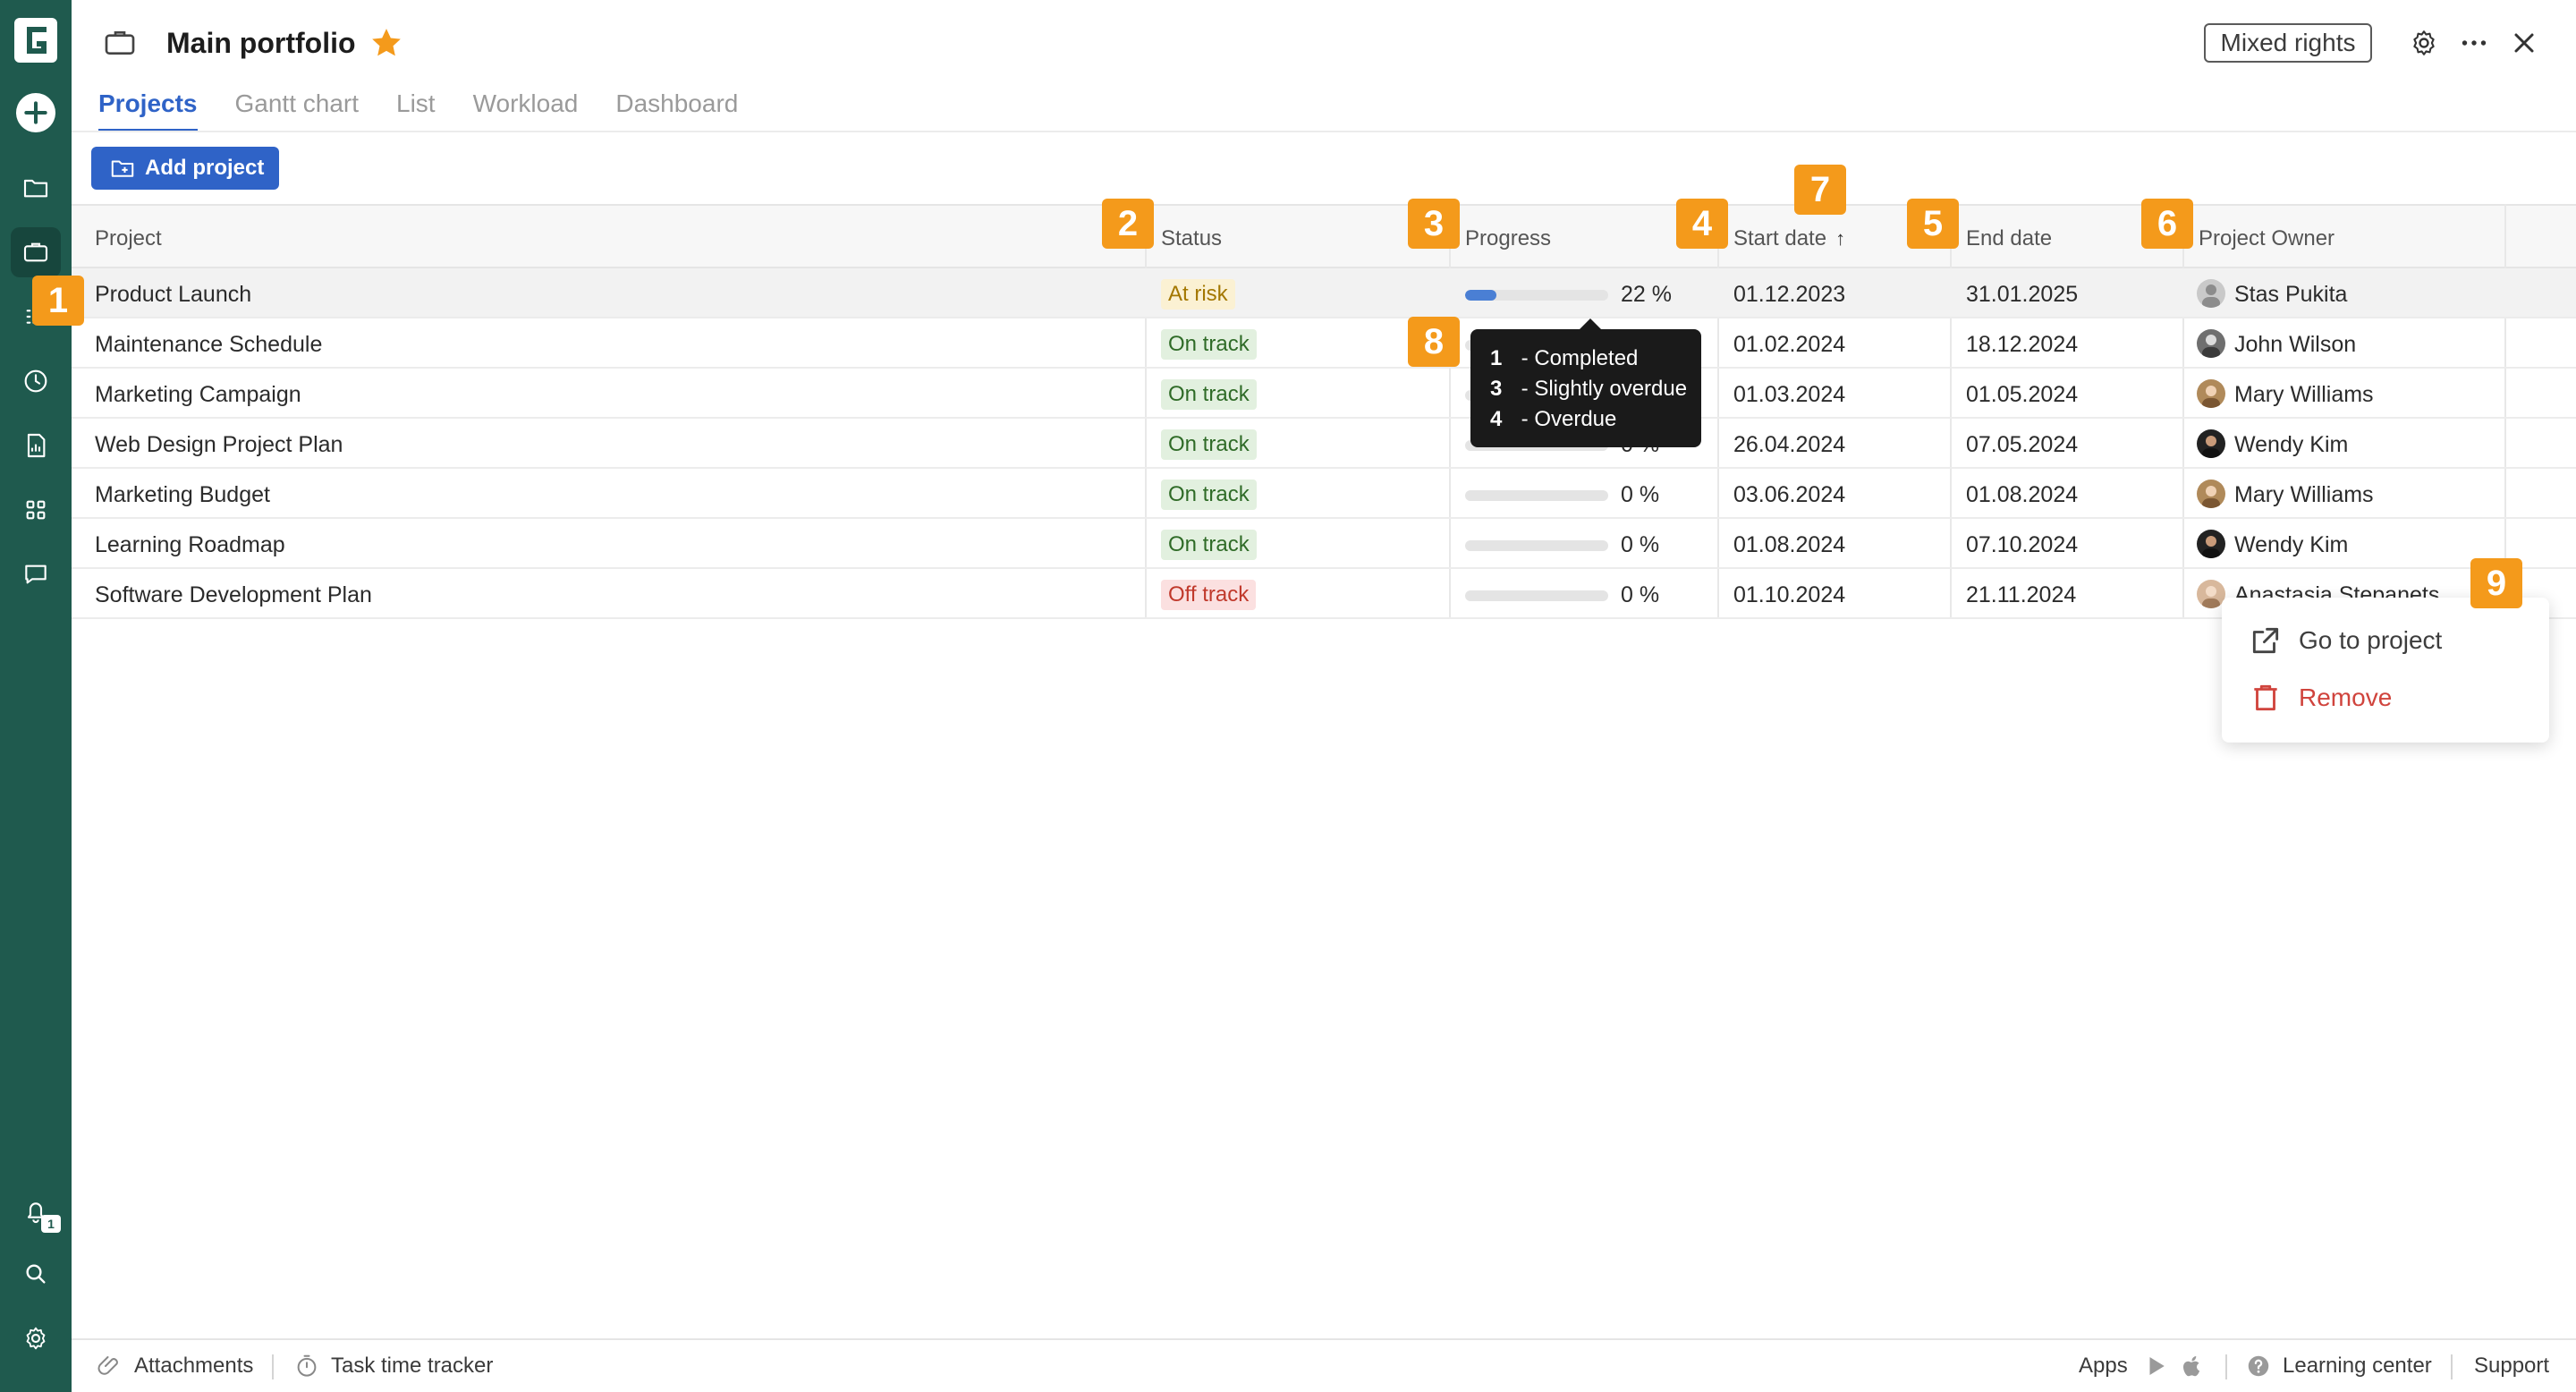  I want to click on tab-gantt-chart: Gantt chart, so click(297, 109).